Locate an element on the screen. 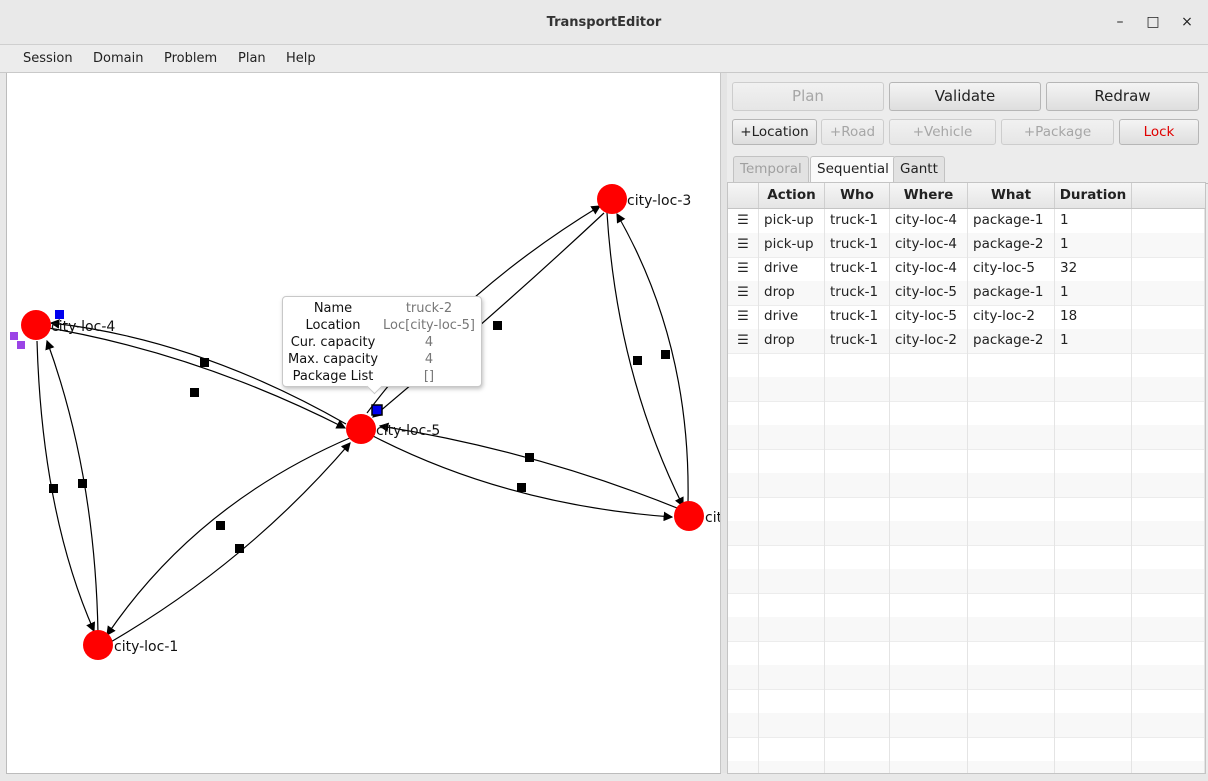 Image resolution: width=1208 pixels, height=781 pixels. window-title: TransportEditor is located at coordinates (604, 22).